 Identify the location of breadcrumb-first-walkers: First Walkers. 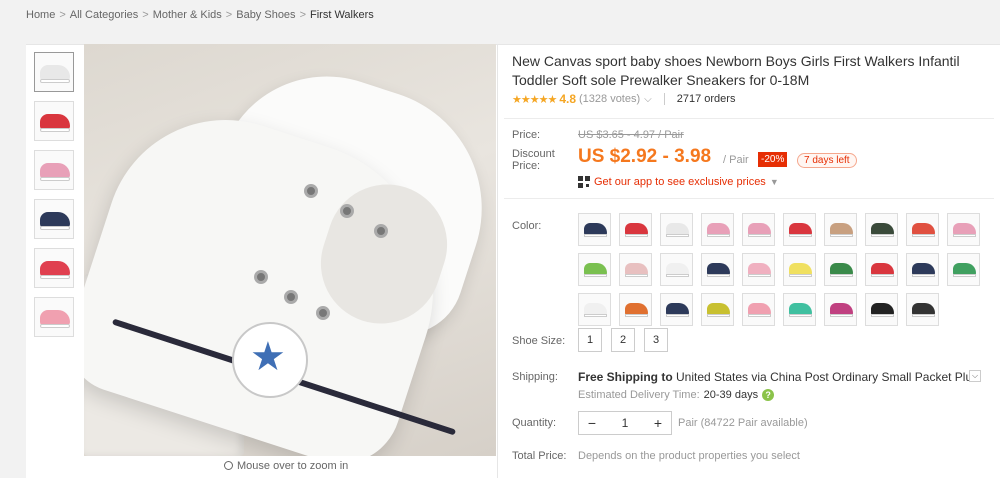
(342, 15).